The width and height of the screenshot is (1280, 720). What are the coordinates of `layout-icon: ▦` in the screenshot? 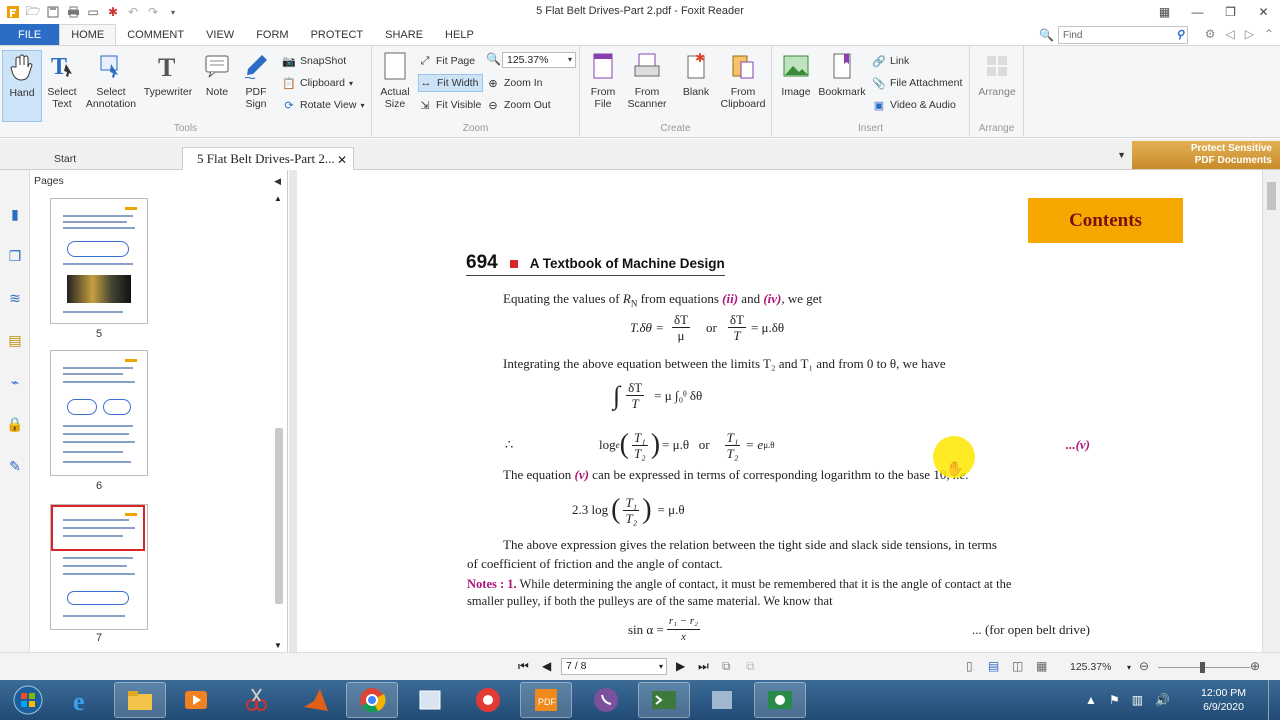 It's located at (1164, 12).